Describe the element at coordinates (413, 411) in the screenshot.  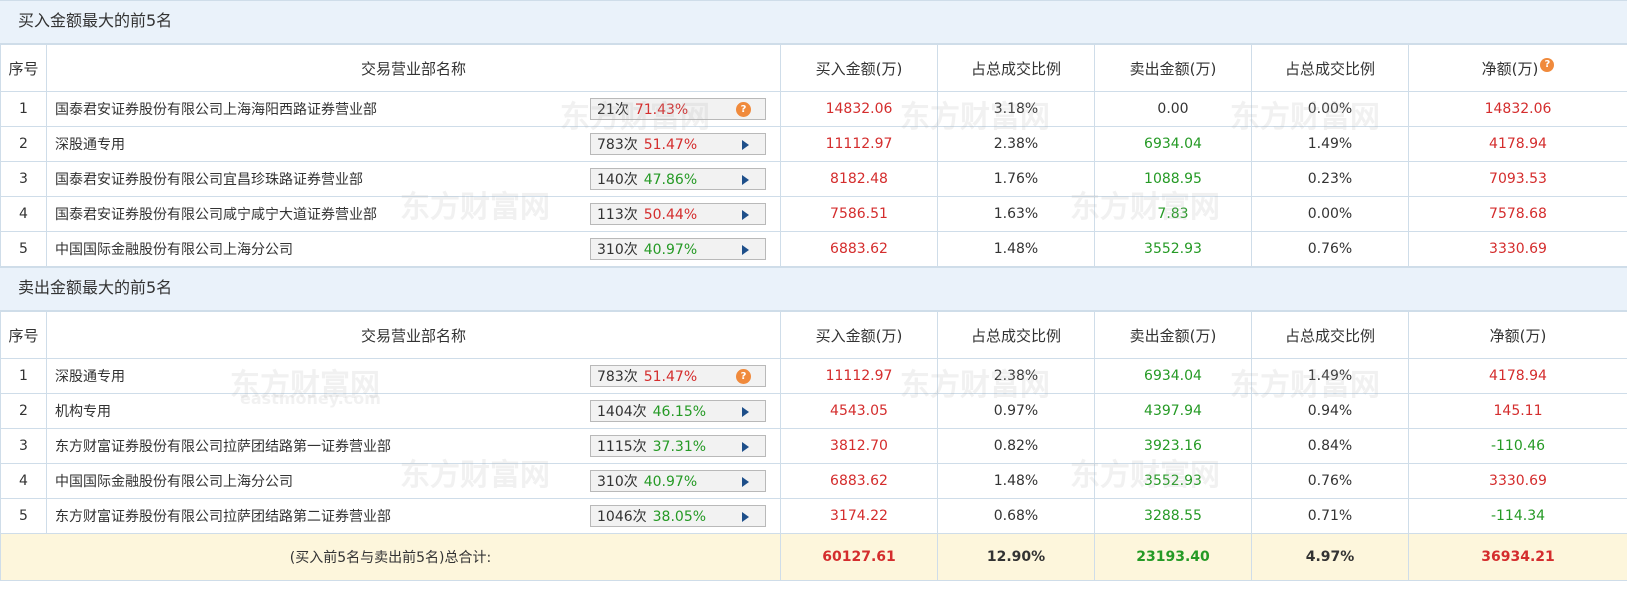
I see `dept-cell: 机构专用 1404次 46.15%` at that location.